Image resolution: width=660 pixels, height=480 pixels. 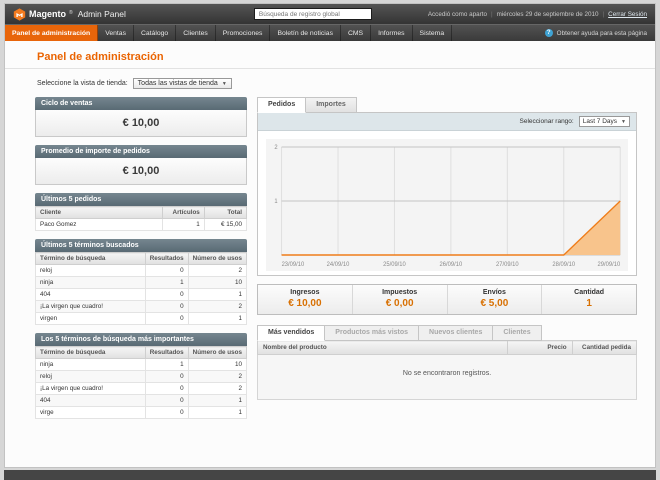 I want to click on tab-pedidos: Pedidos, so click(x=282, y=105).